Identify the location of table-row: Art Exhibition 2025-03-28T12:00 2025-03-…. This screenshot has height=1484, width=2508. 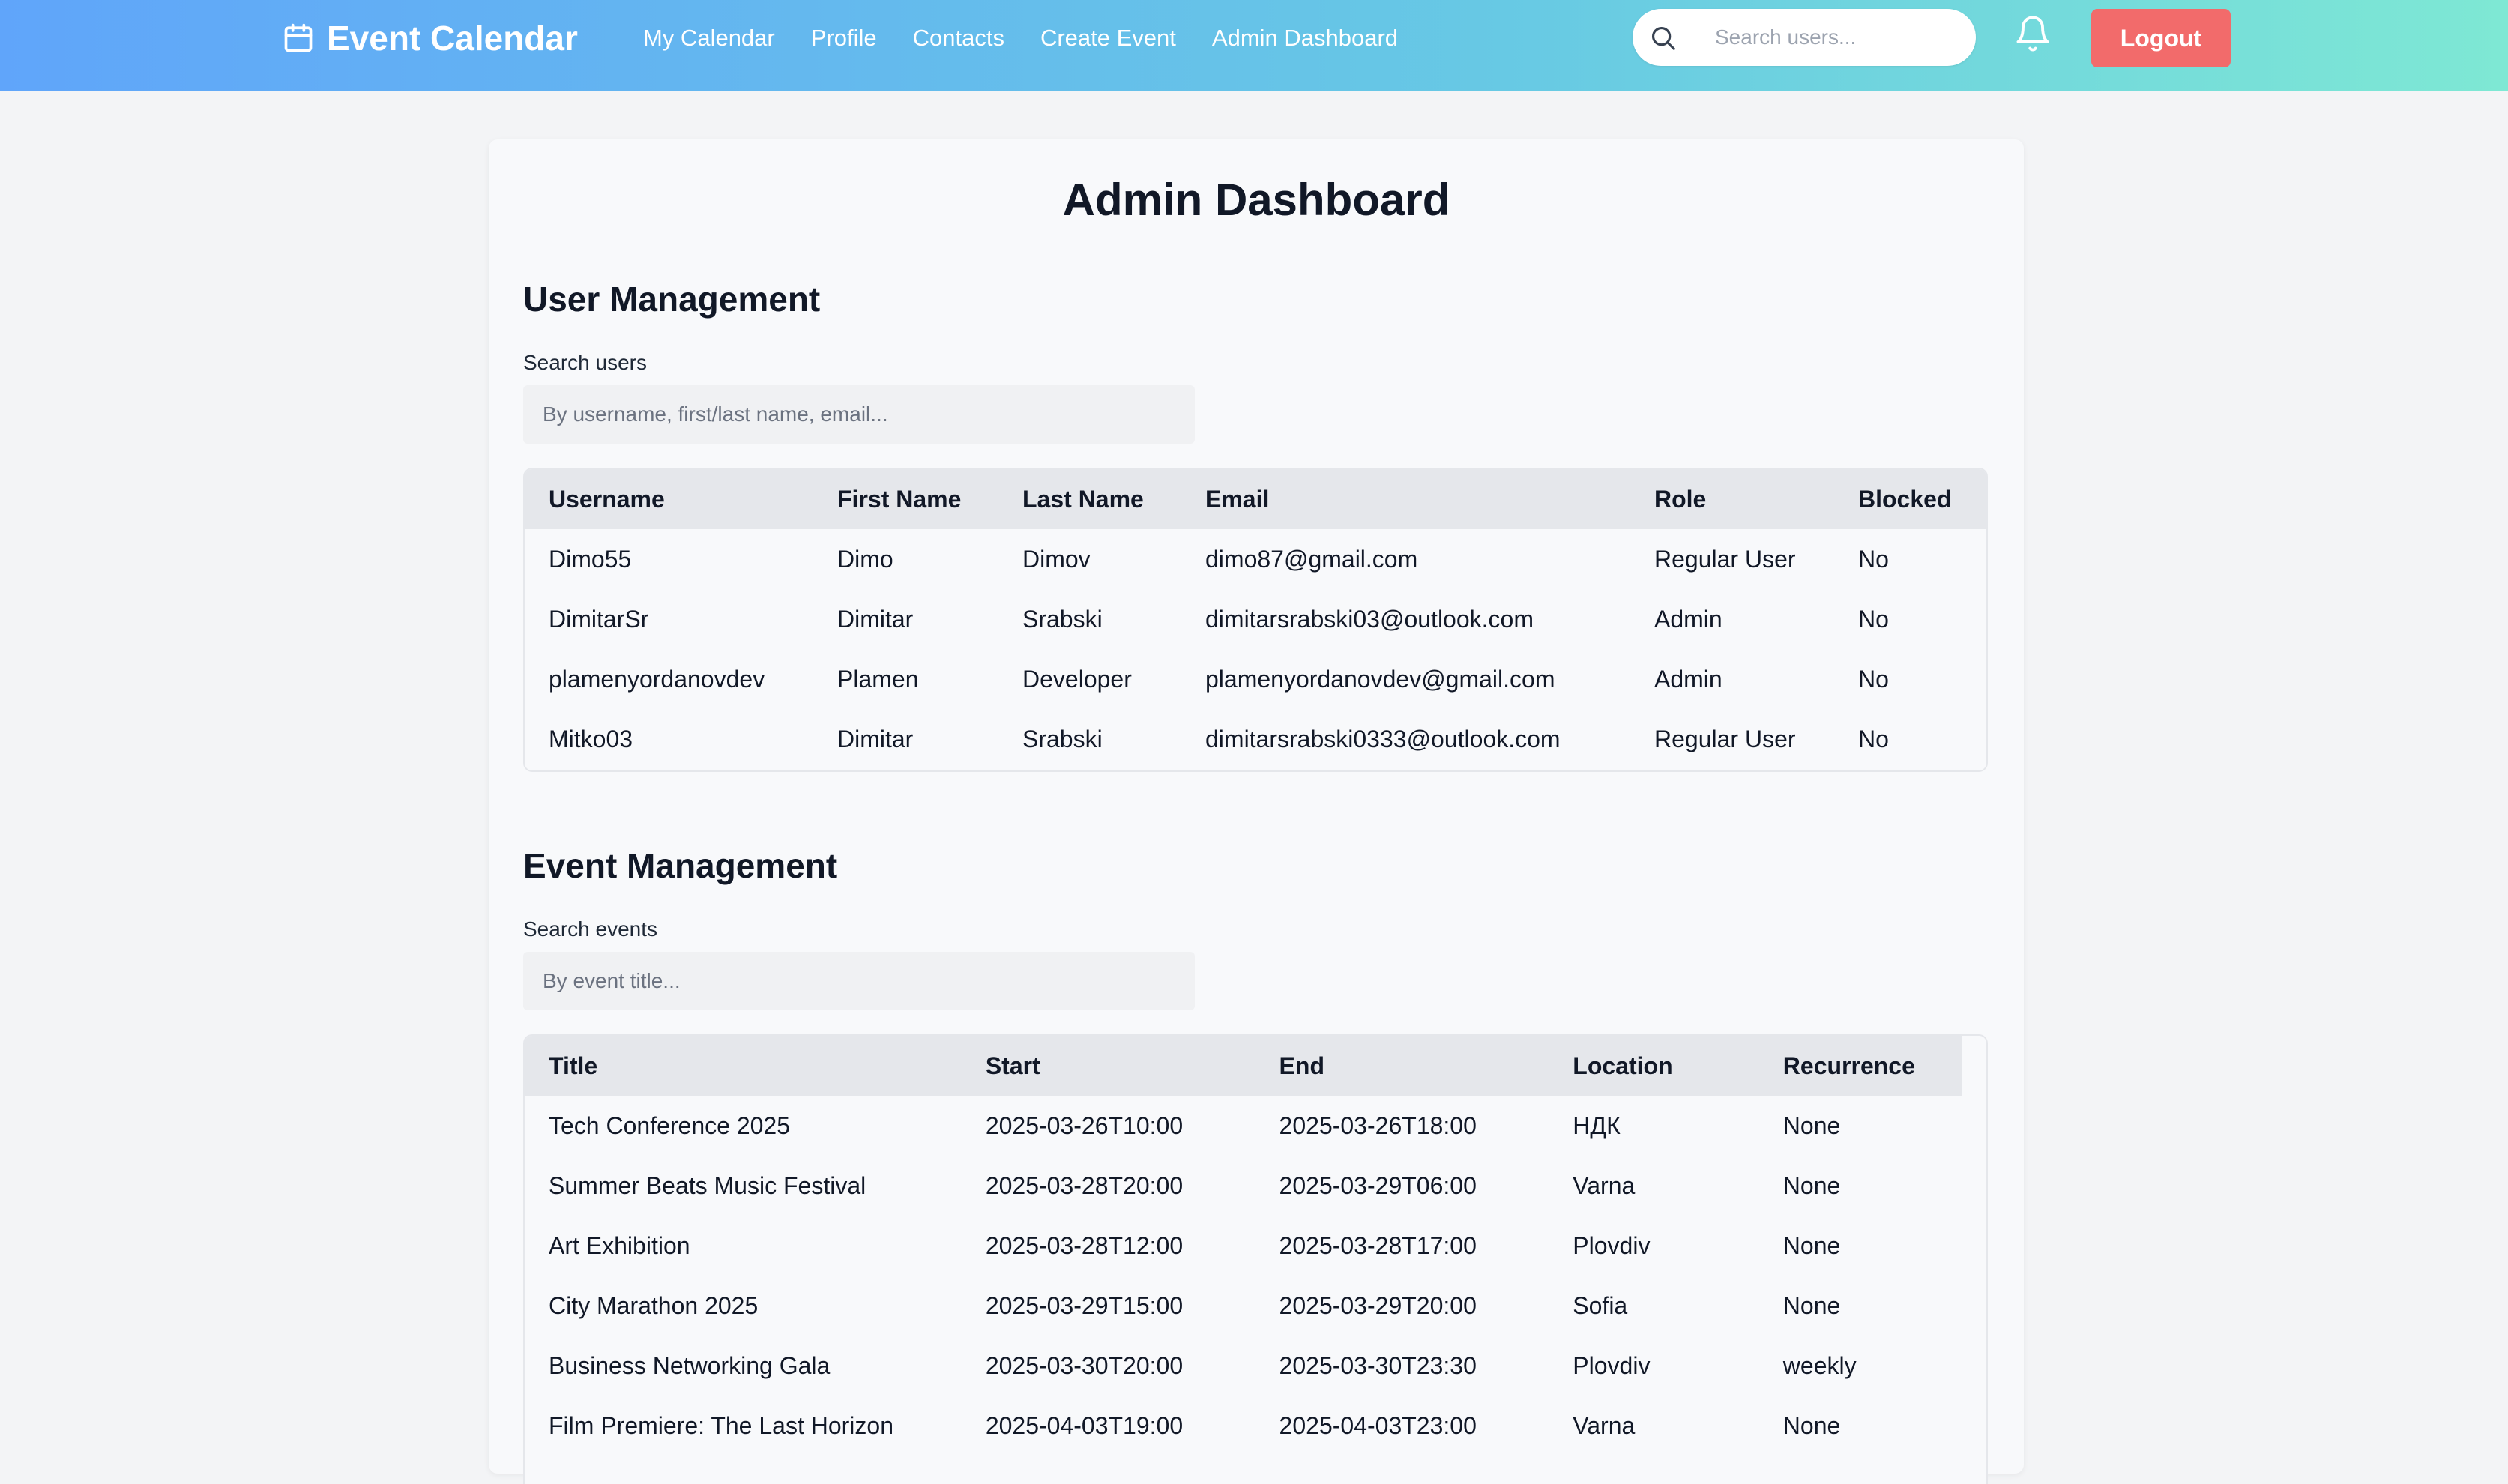
(1255, 1246).